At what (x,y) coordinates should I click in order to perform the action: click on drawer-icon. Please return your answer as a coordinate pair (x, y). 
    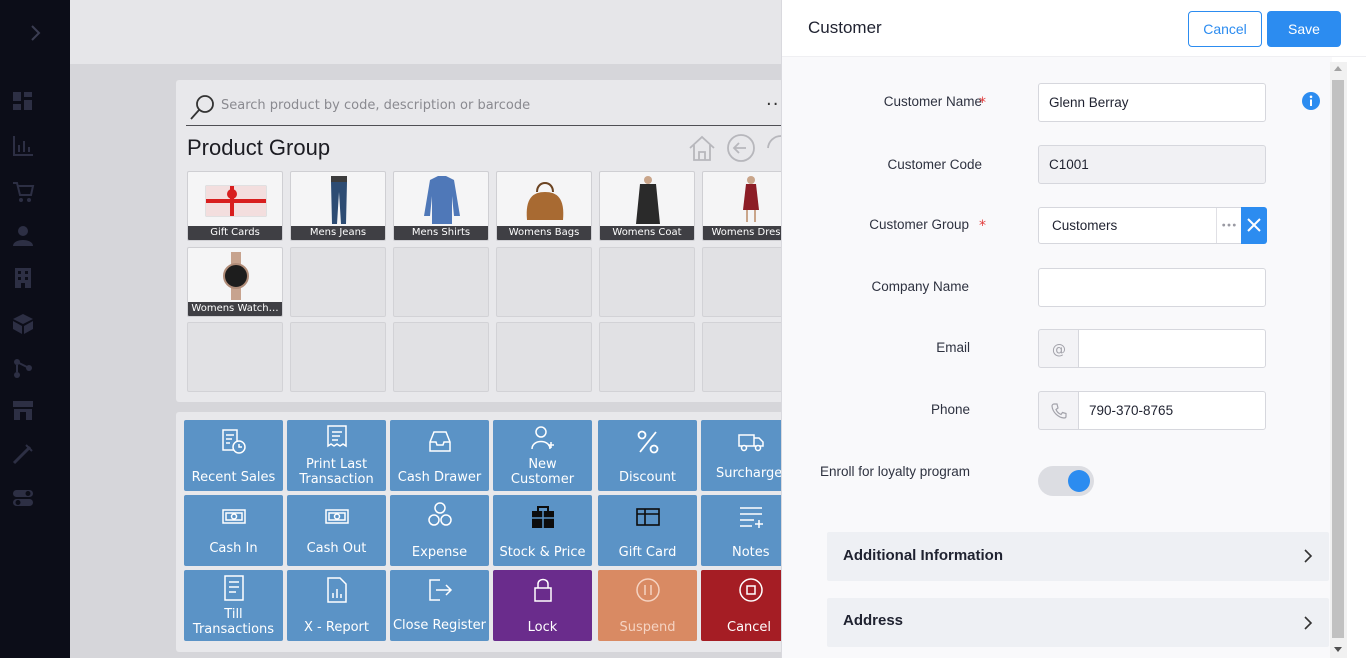
    Looking at the image, I should click on (440, 441).